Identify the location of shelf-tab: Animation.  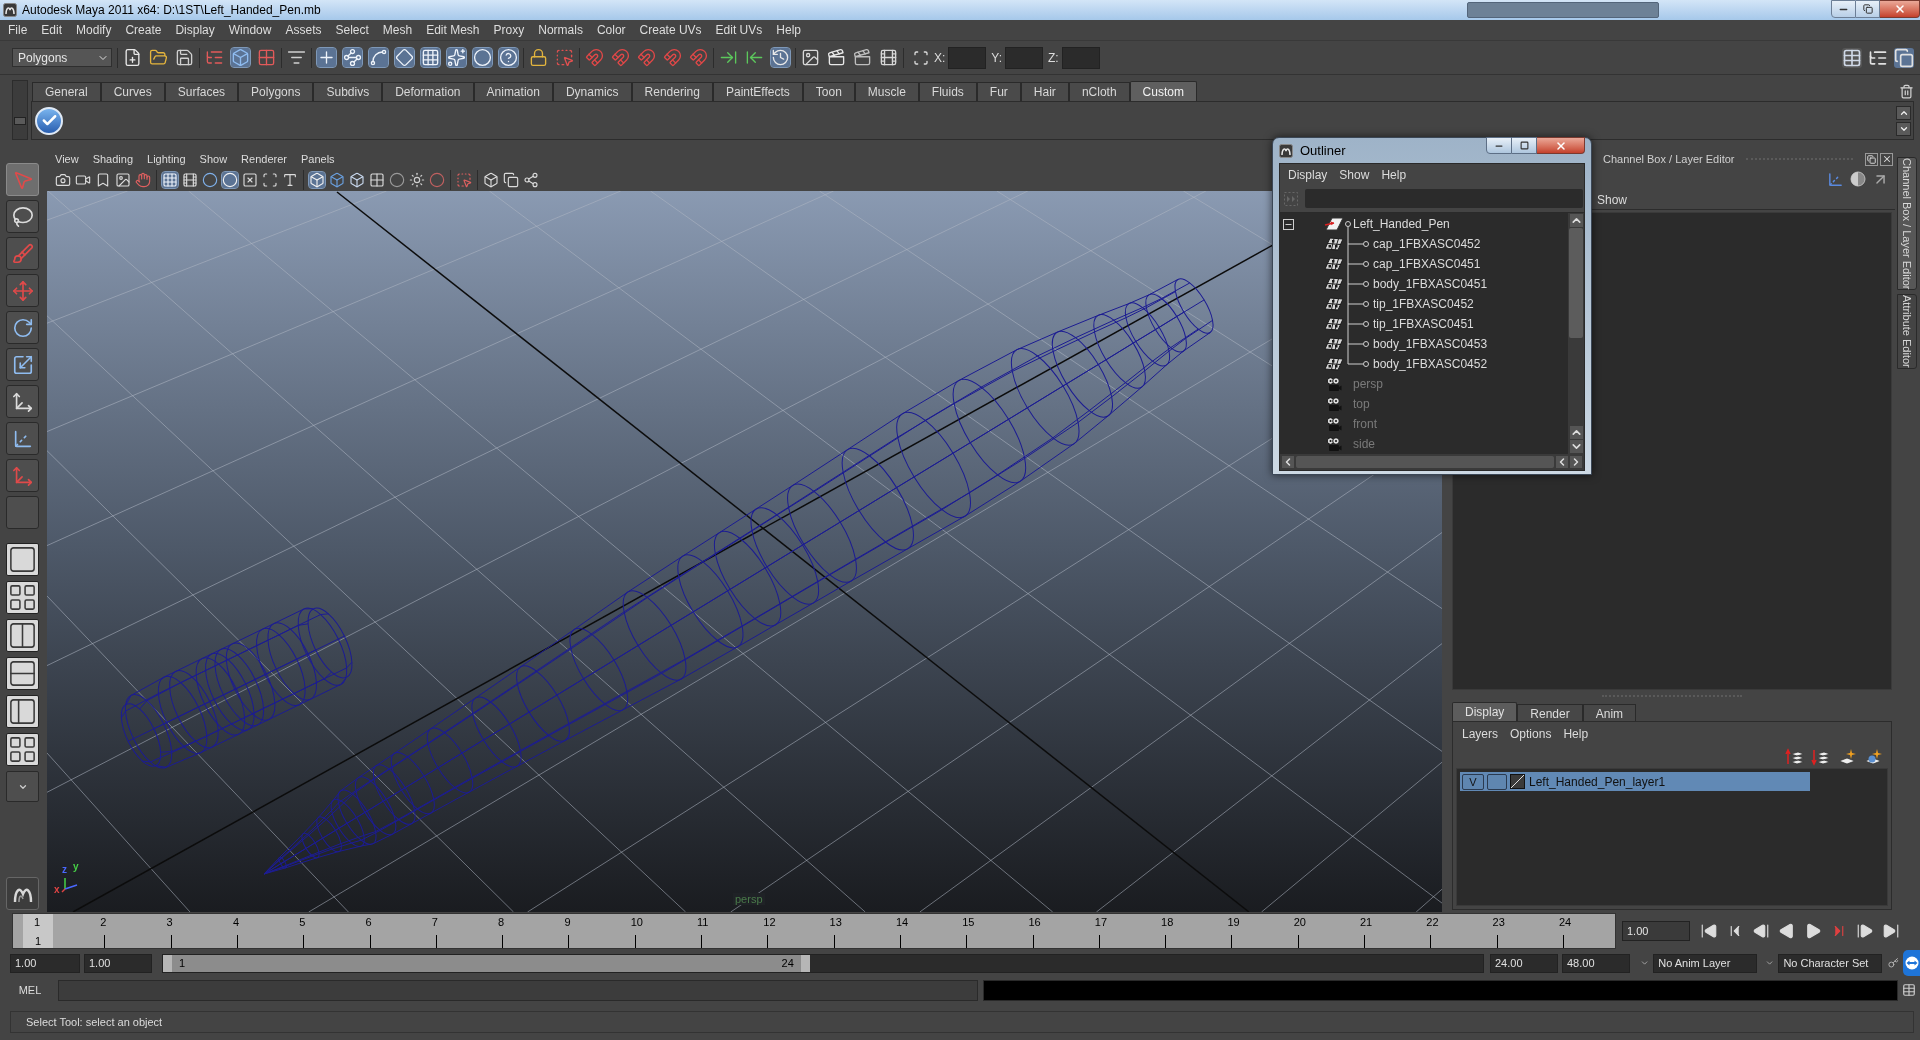
(513, 91).